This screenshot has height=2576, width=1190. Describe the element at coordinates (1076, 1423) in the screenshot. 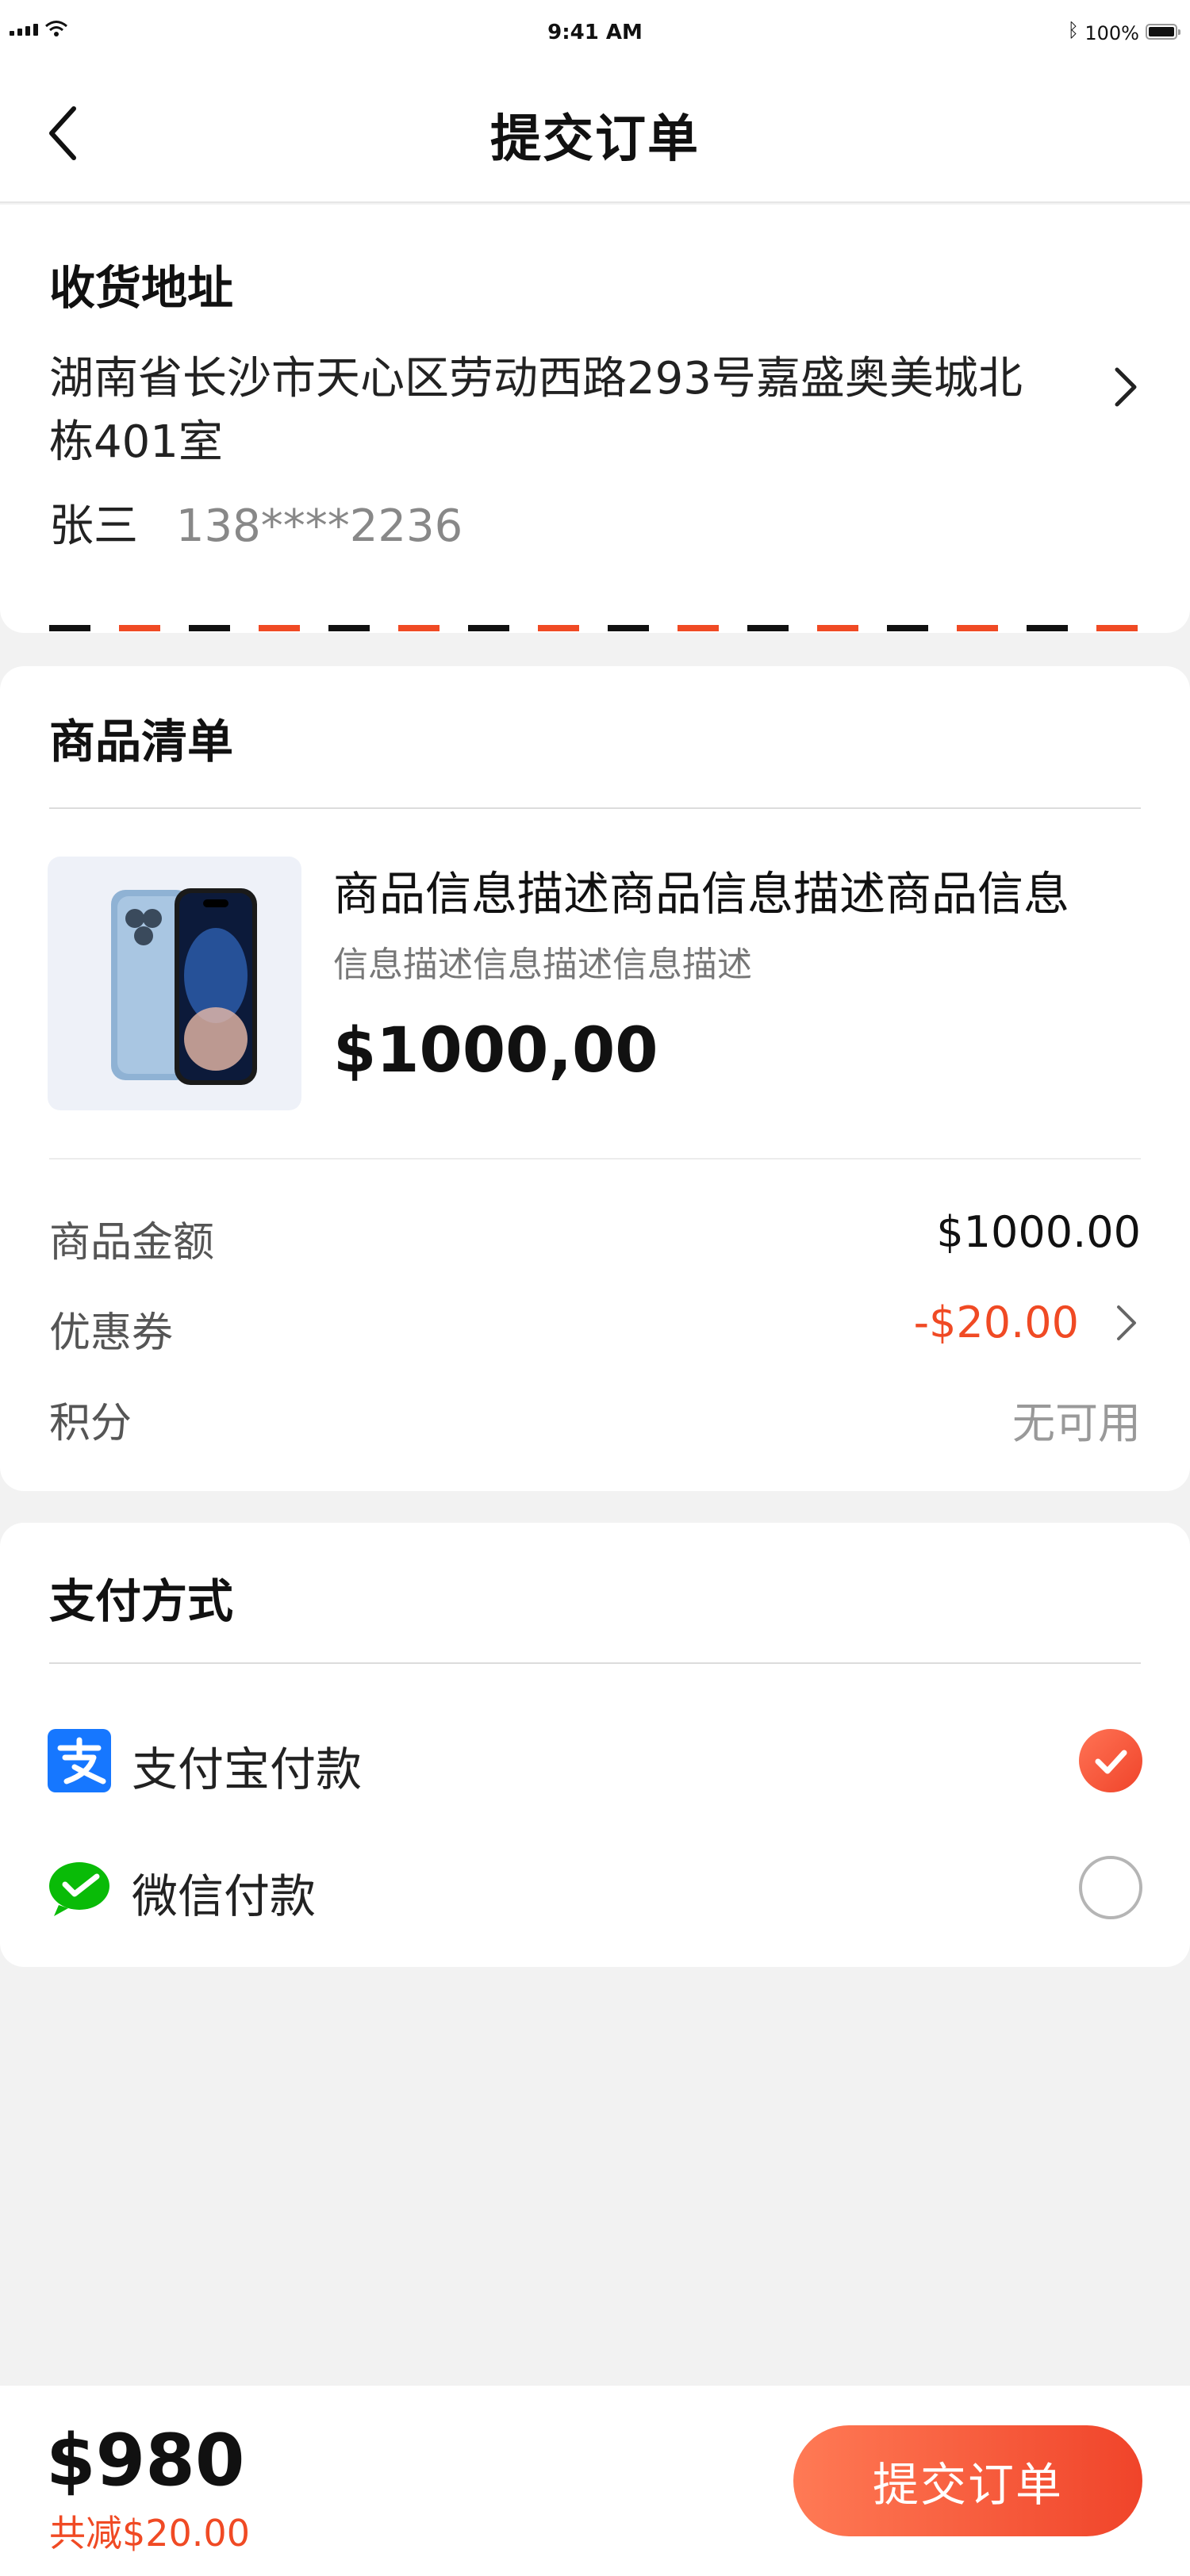

I see `points-value: 无可用` at that location.